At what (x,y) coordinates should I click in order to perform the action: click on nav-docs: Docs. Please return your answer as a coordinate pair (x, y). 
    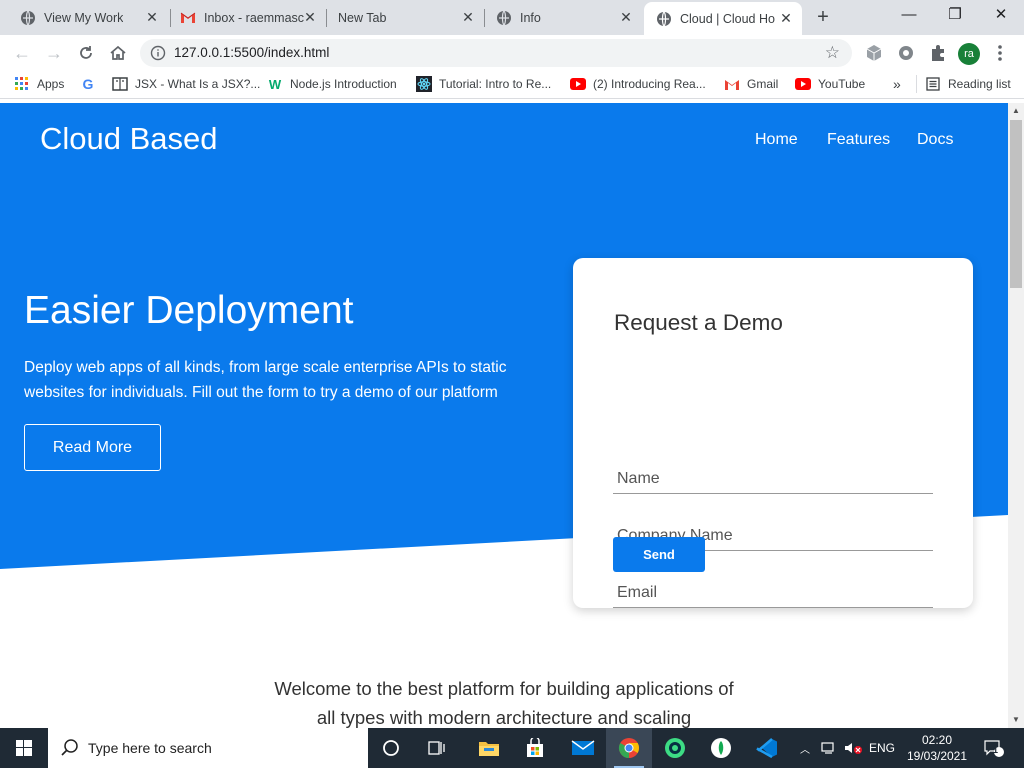
    Looking at the image, I should click on (935, 140).